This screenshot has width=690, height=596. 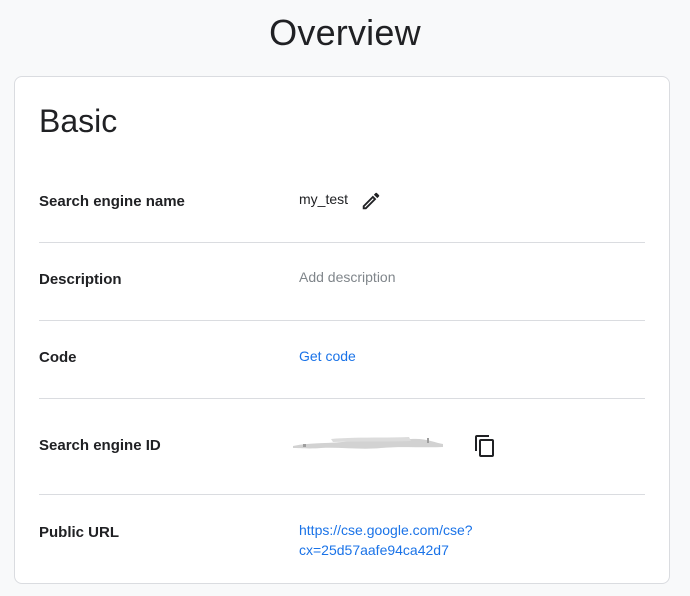 I want to click on row-code: Code Get code, so click(x=342, y=358).